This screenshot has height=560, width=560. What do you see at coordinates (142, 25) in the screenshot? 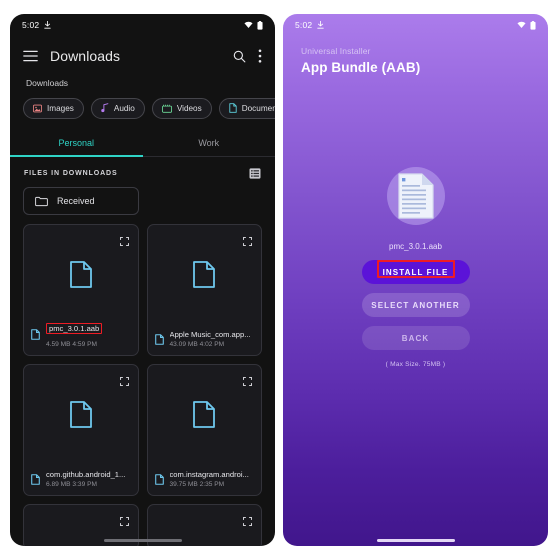
I see `left-status-bar: 5:02` at bounding box center [142, 25].